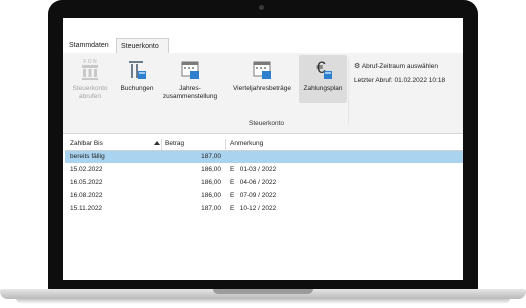 The image size is (526, 308). Describe the element at coordinates (86, 169) in the screenshot. I see `cell-date: 15.02.2022` at that location.